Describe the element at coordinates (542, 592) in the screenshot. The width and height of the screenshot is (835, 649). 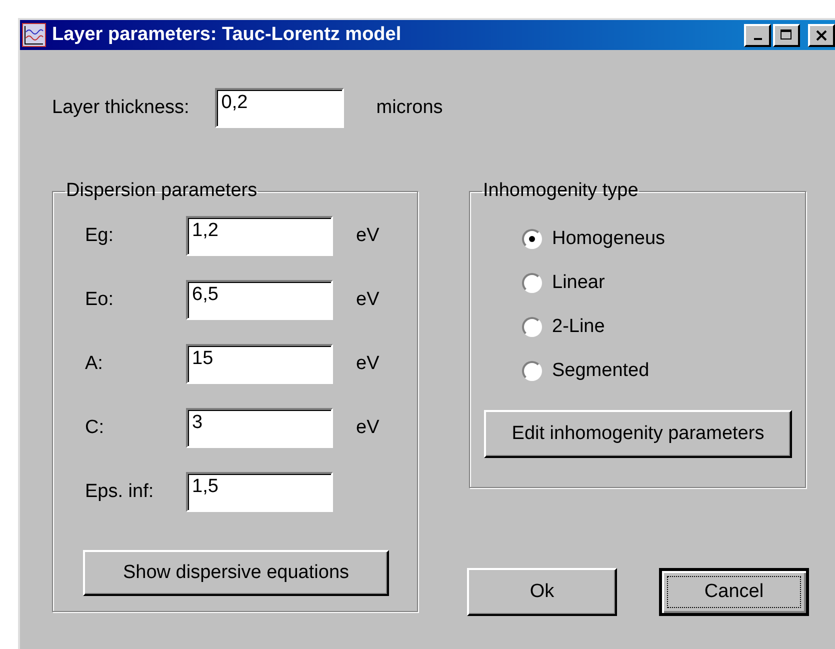
I see `ok-button: Ok` at that location.